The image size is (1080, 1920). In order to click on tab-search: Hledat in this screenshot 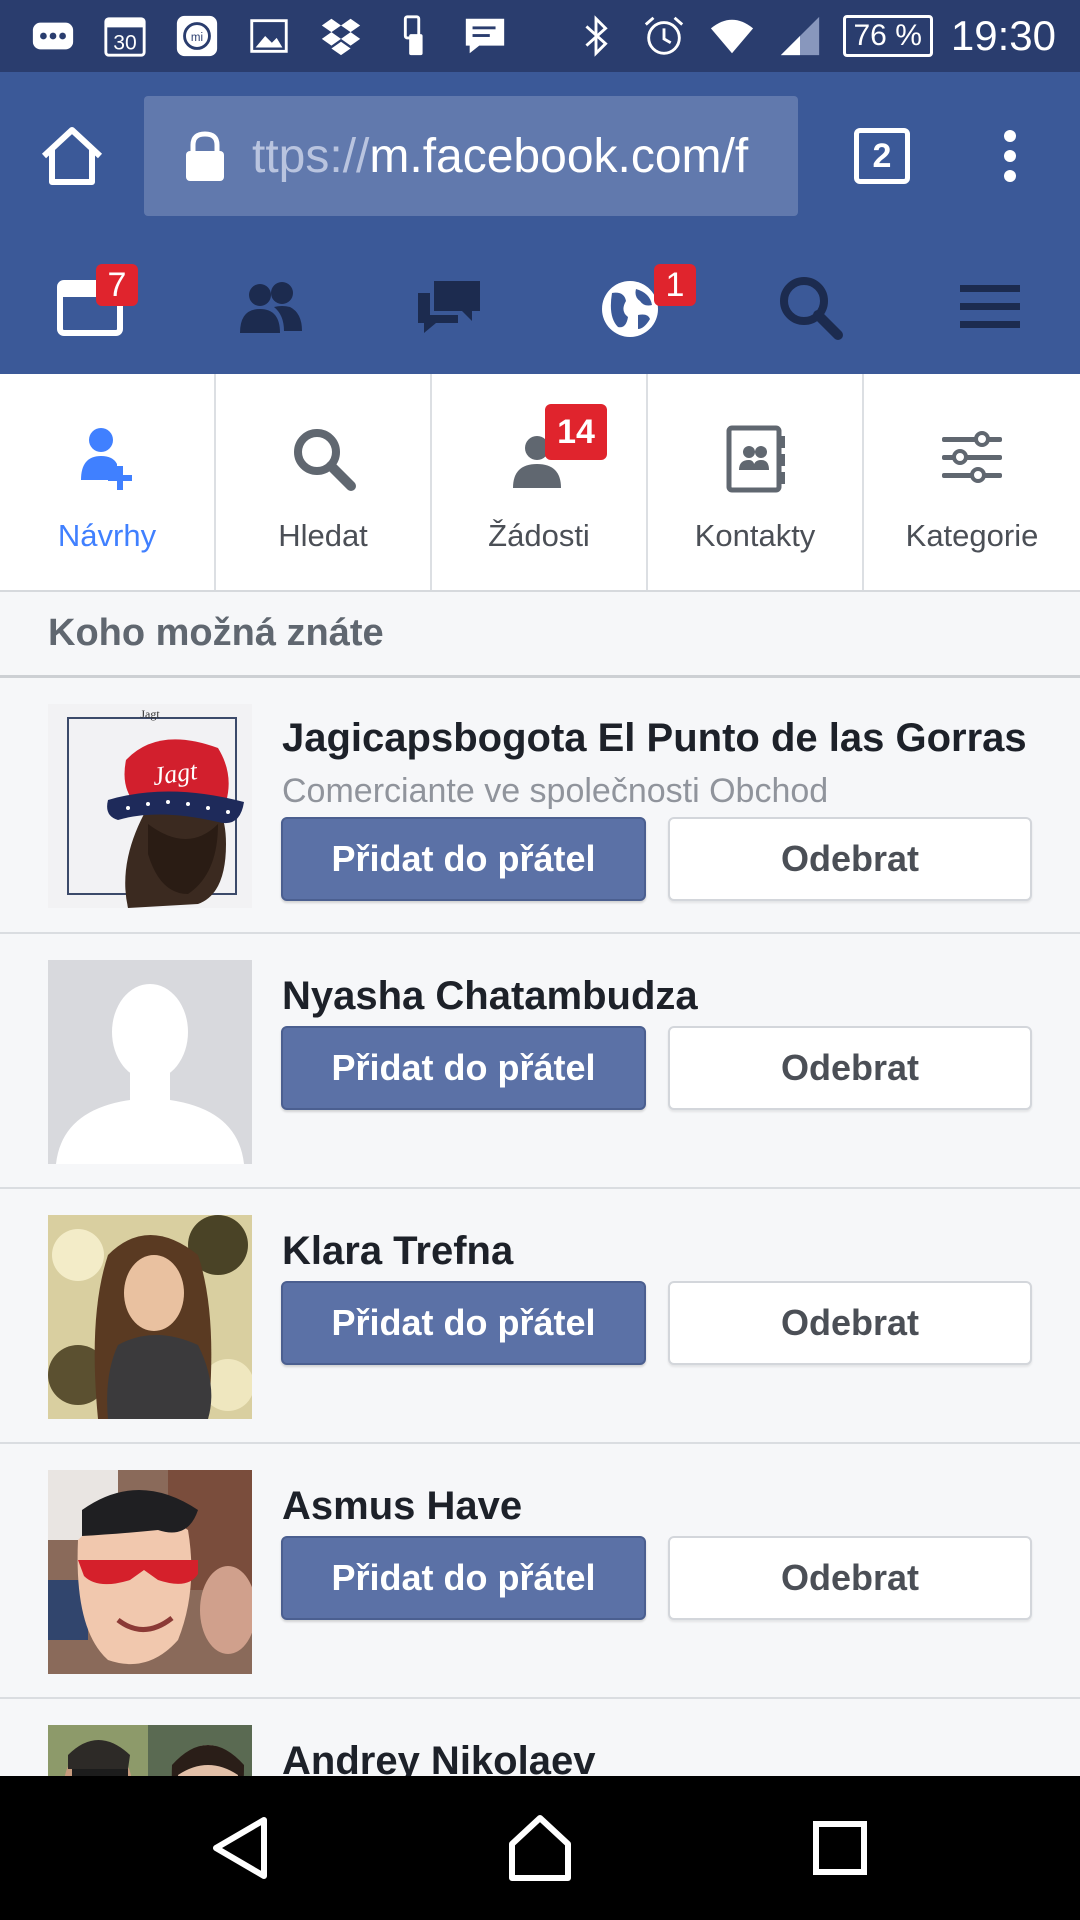, I will do `click(324, 482)`.